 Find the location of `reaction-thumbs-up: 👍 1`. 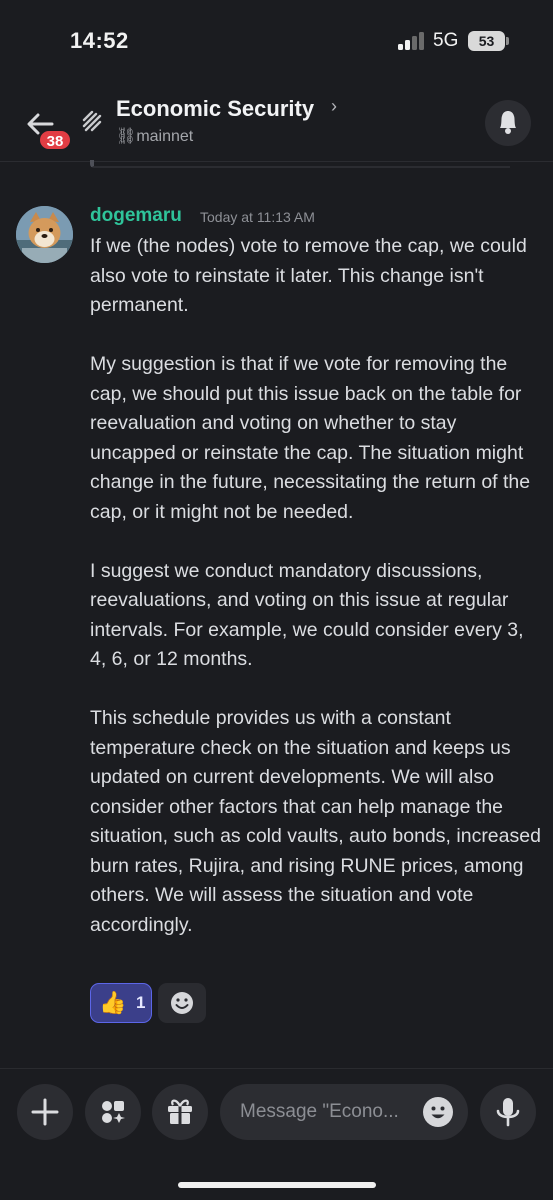

reaction-thumbs-up: 👍 1 is located at coordinates (121, 1003).